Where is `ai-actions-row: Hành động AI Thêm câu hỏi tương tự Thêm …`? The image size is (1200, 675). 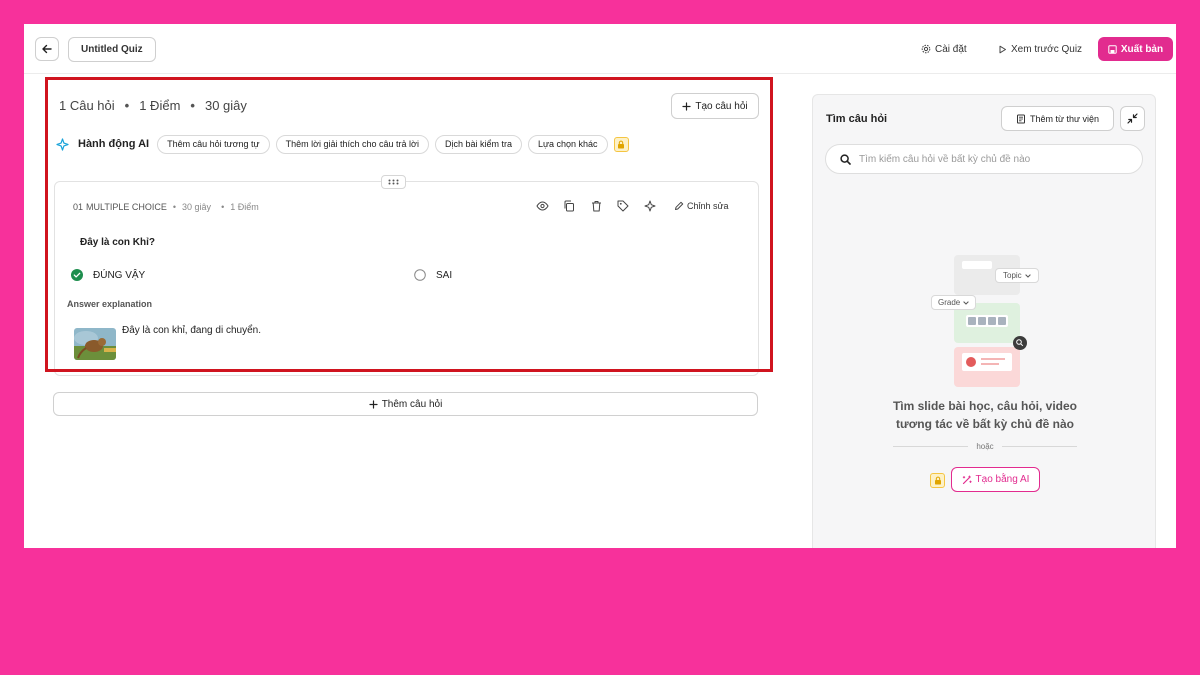
ai-actions-row: Hành động AI Thêm câu hỏi tương tự Thêm … is located at coordinates (342, 144).